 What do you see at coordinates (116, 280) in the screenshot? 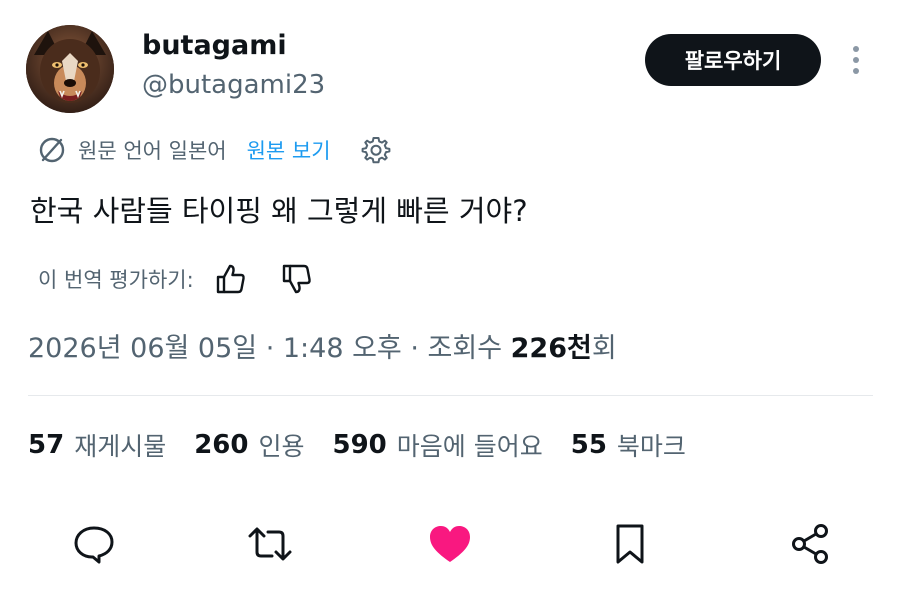
I see `rate-translation-label: 이 번역 평가하기:` at bounding box center [116, 280].